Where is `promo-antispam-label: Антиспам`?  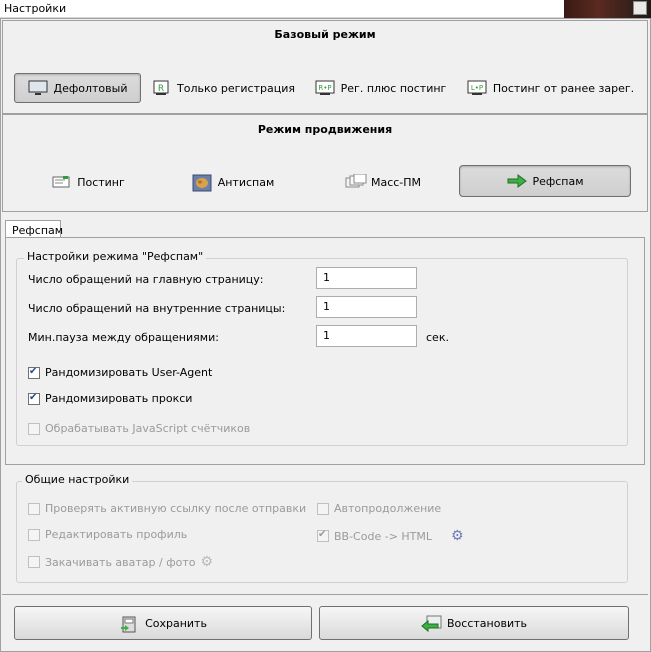
promo-antispam-label: Антиспам is located at coordinates (246, 182).